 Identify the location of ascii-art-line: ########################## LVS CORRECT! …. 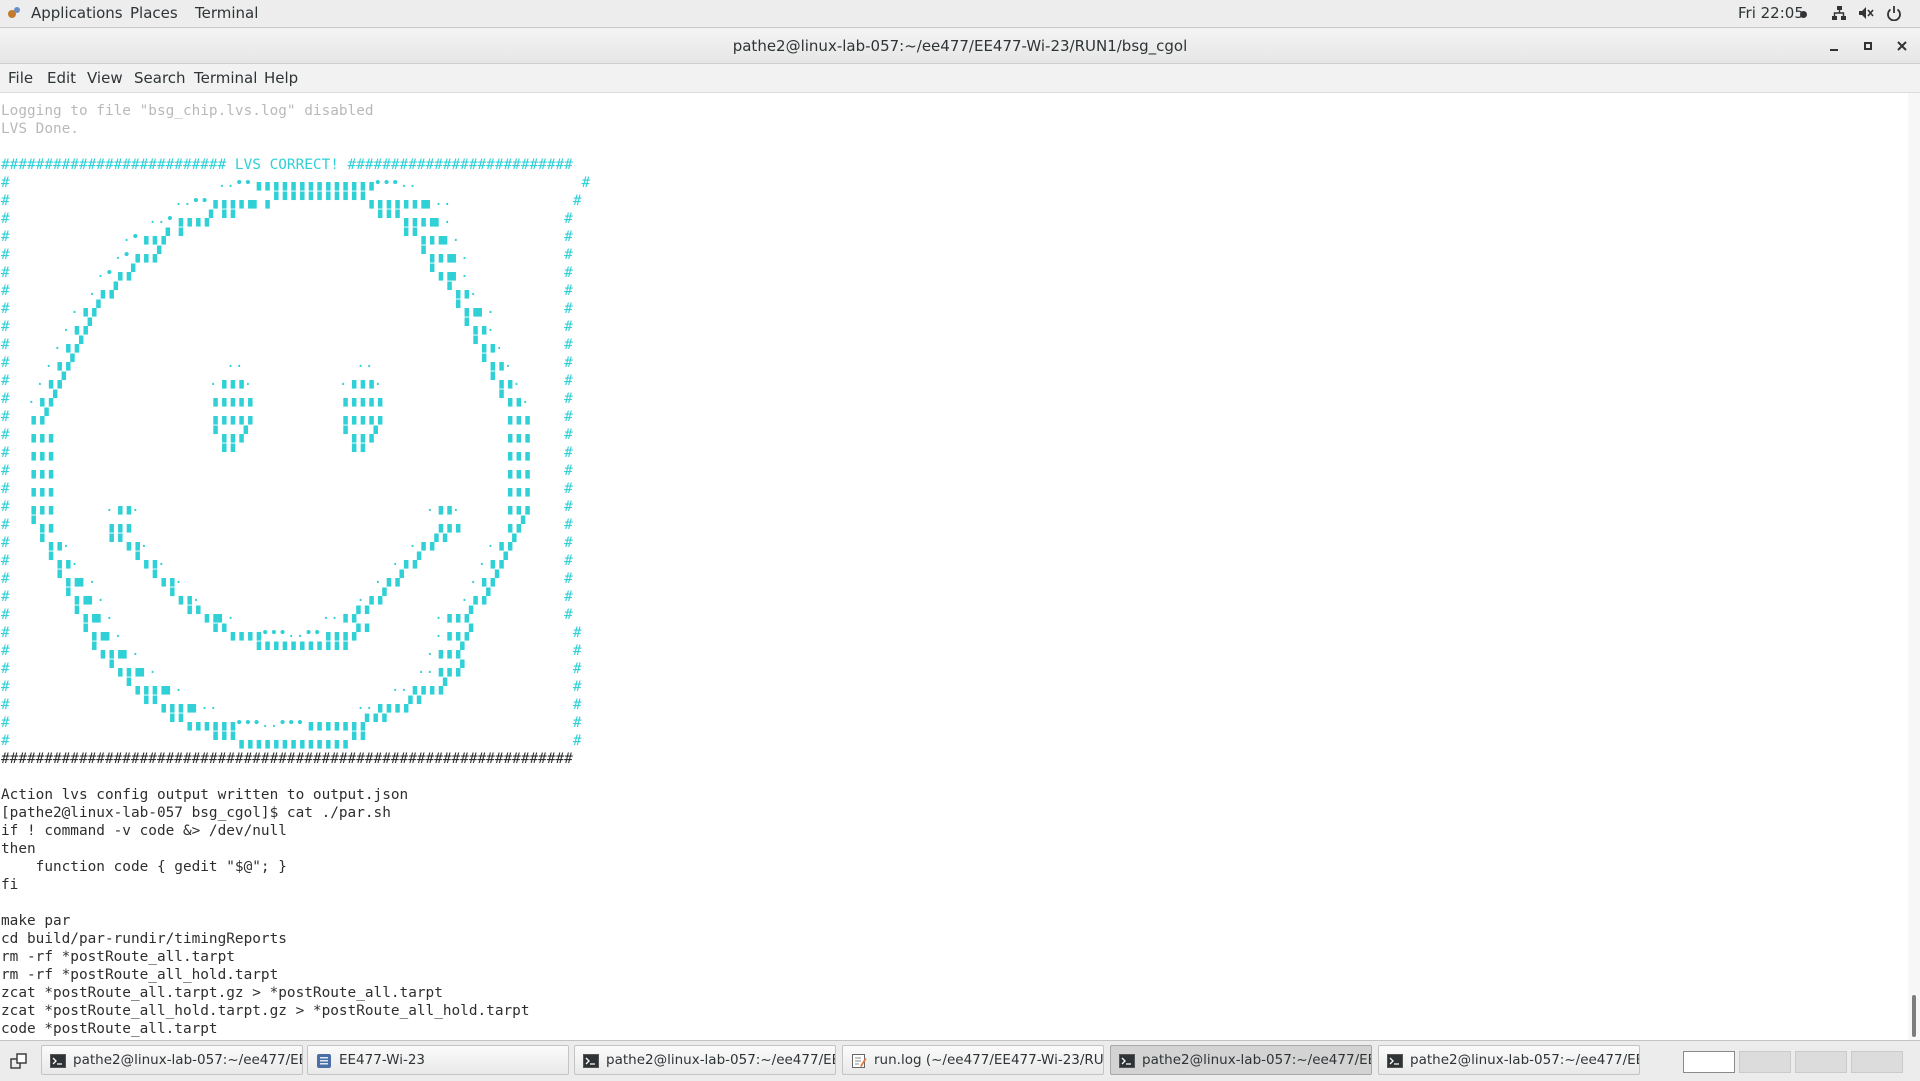
(287, 165).